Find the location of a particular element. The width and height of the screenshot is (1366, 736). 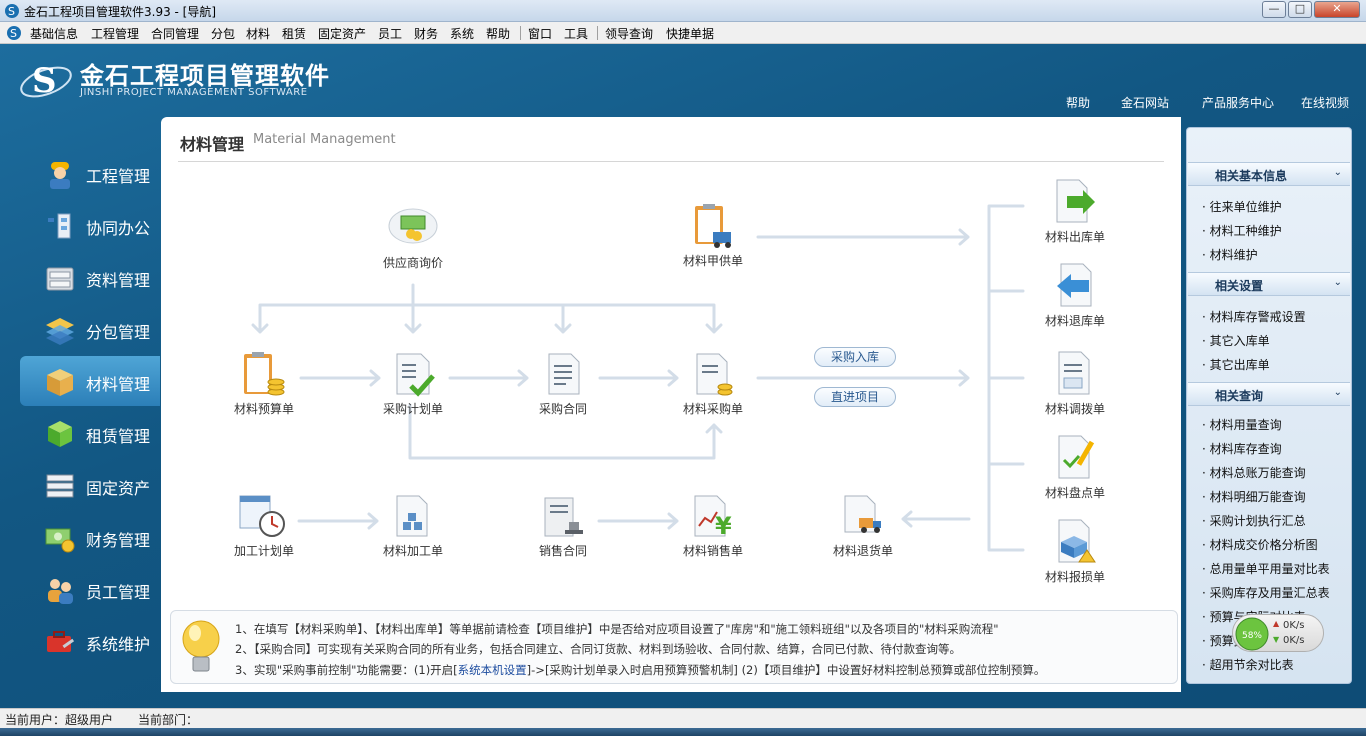

clipboard-coins-icon is located at coordinates (264, 374).